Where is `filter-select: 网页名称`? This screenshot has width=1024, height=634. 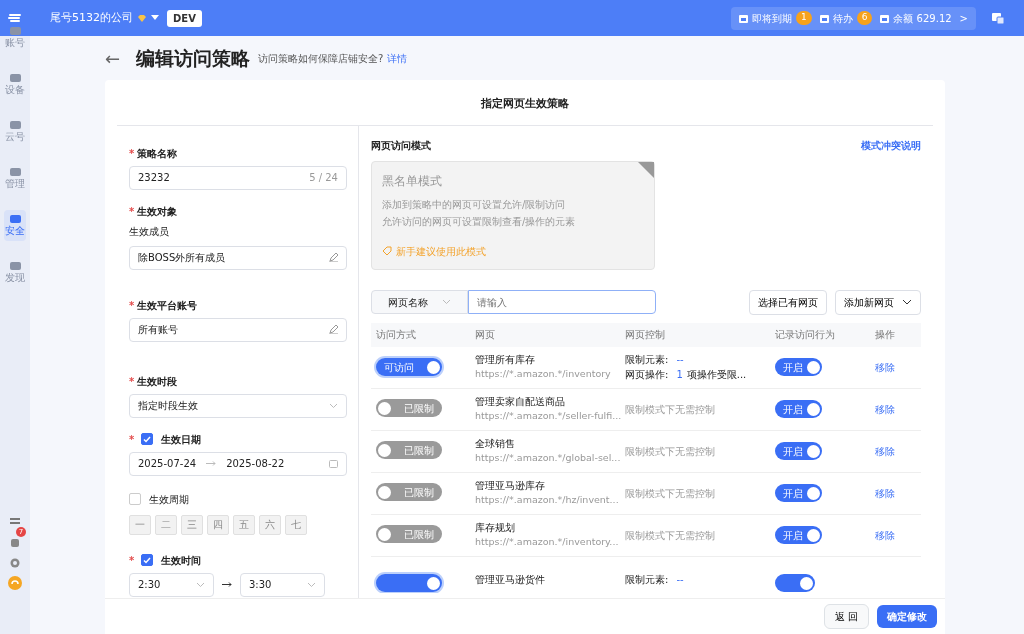
filter-select: 网页名称 is located at coordinates (419, 302).